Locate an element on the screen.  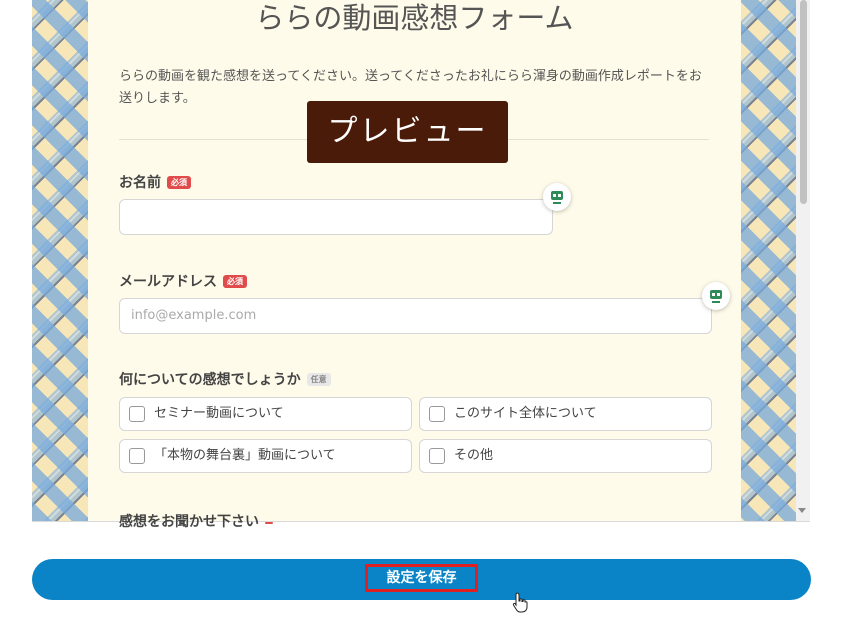
checkbox-option: セミナー動画について is located at coordinates (265, 414).